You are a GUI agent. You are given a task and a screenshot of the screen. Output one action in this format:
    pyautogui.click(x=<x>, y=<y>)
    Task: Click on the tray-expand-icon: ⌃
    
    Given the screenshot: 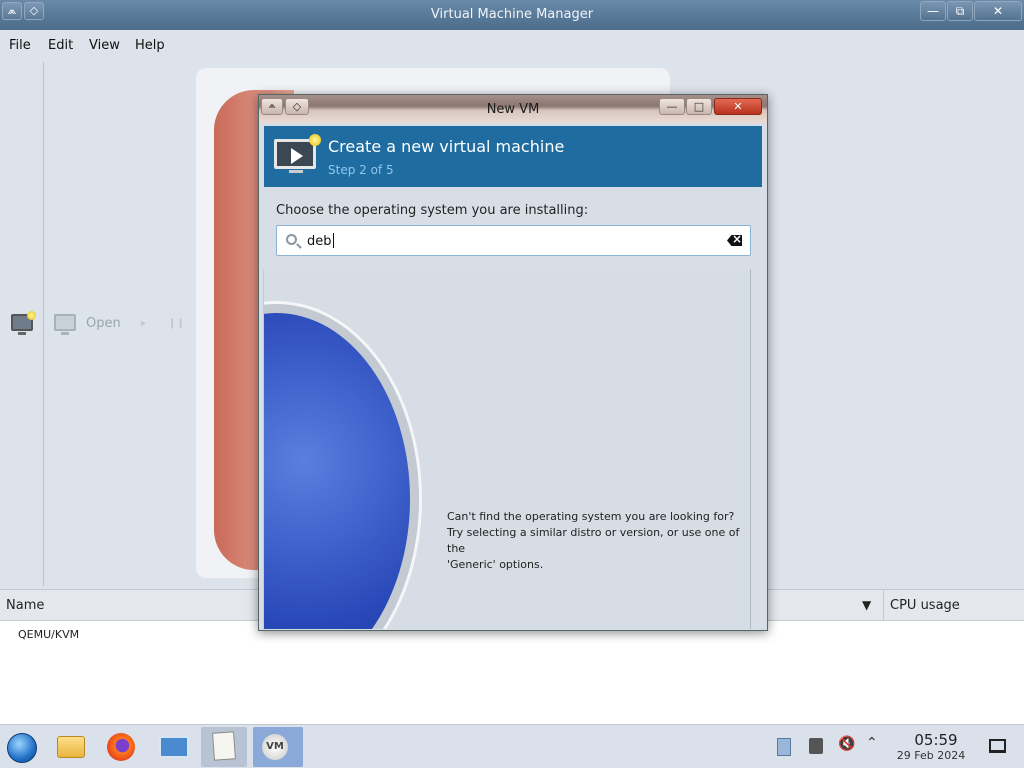 What is the action you would take?
    pyautogui.click(x=872, y=743)
    